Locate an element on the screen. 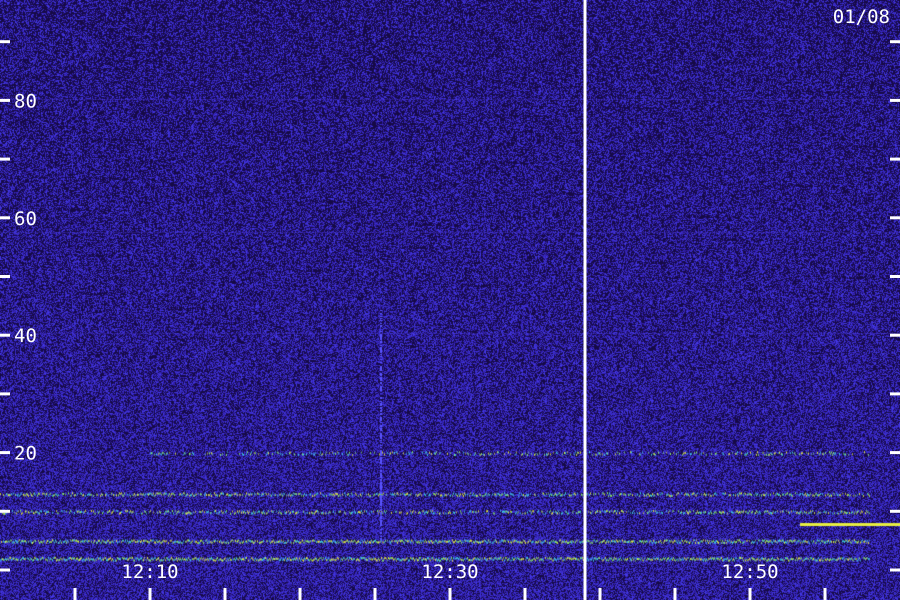 The height and width of the screenshot is (600, 900). y-axis-left: 20406080100 is located at coordinates (18, 306).